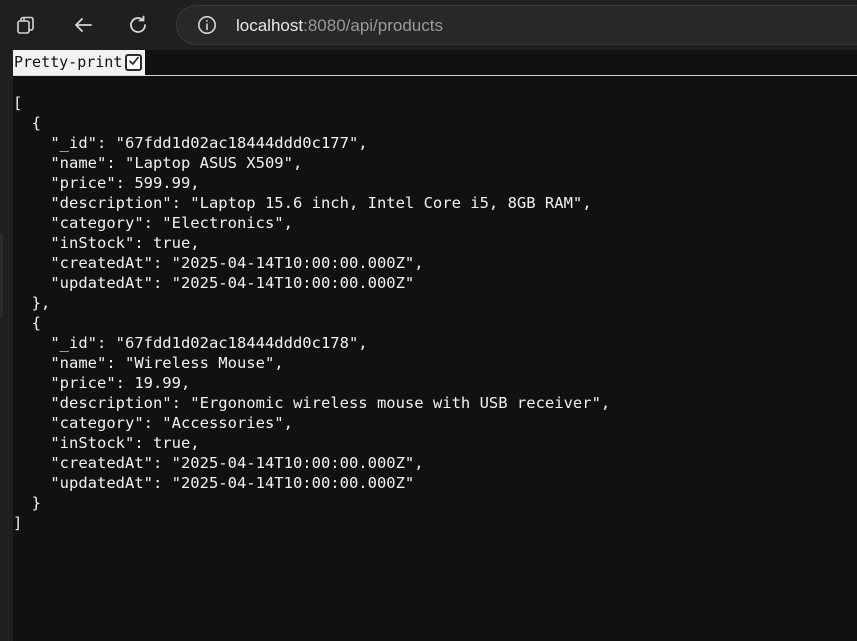 The height and width of the screenshot is (641, 857). I want to click on tab-actions-icon, so click(26, 25).